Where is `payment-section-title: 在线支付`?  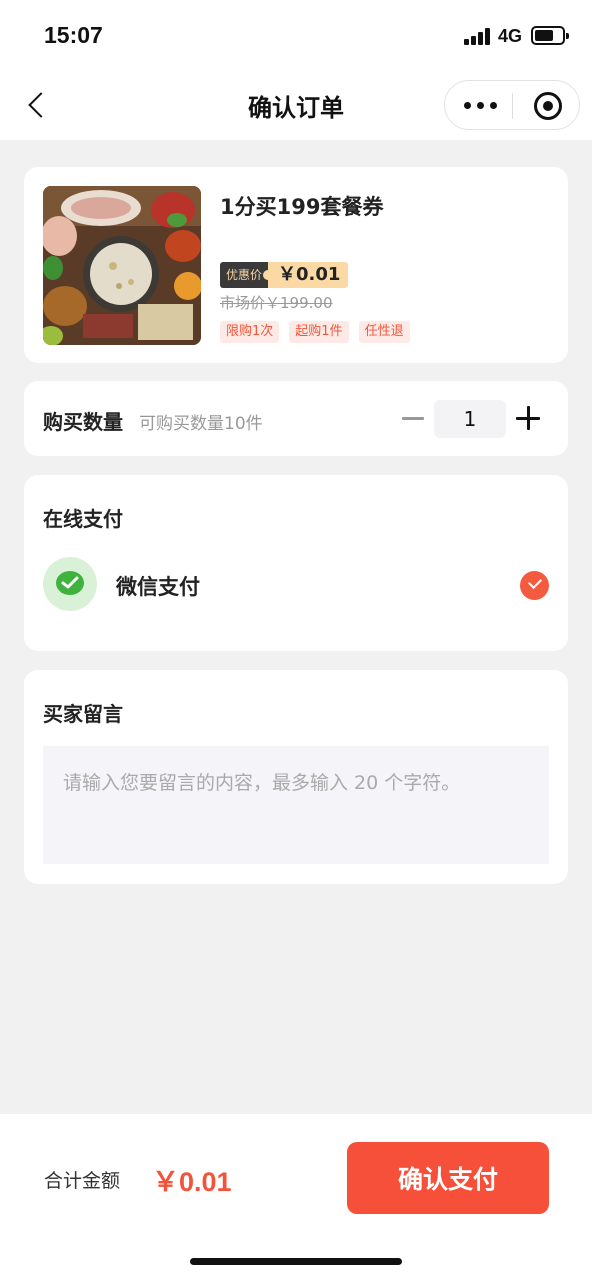 payment-section-title: 在线支付 is located at coordinates (83, 519).